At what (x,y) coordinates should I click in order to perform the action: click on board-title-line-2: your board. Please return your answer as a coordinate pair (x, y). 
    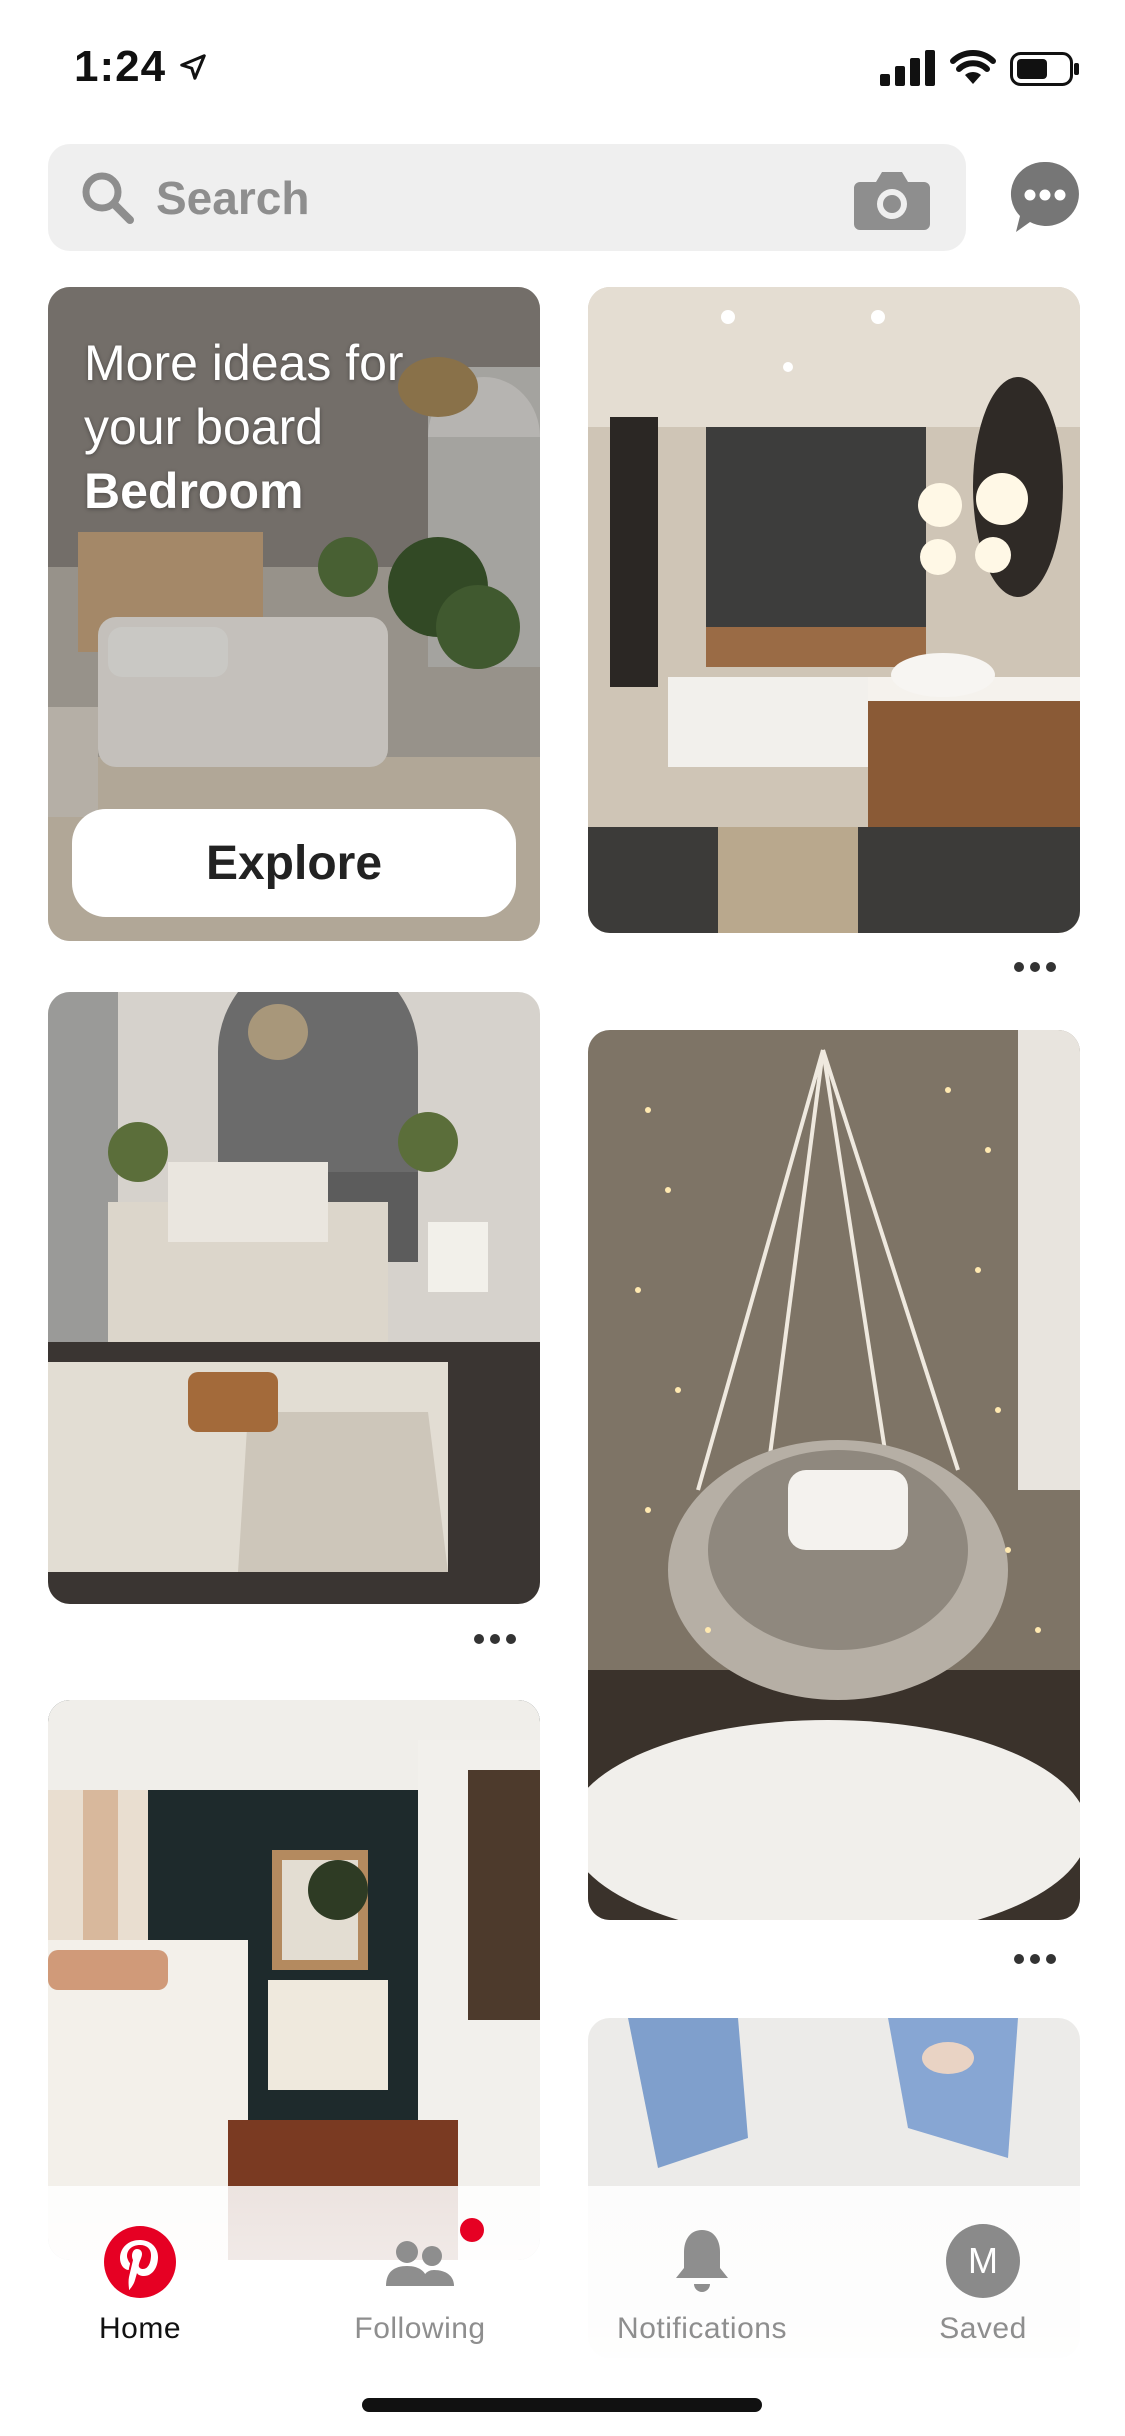
    Looking at the image, I should click on (204, 427).